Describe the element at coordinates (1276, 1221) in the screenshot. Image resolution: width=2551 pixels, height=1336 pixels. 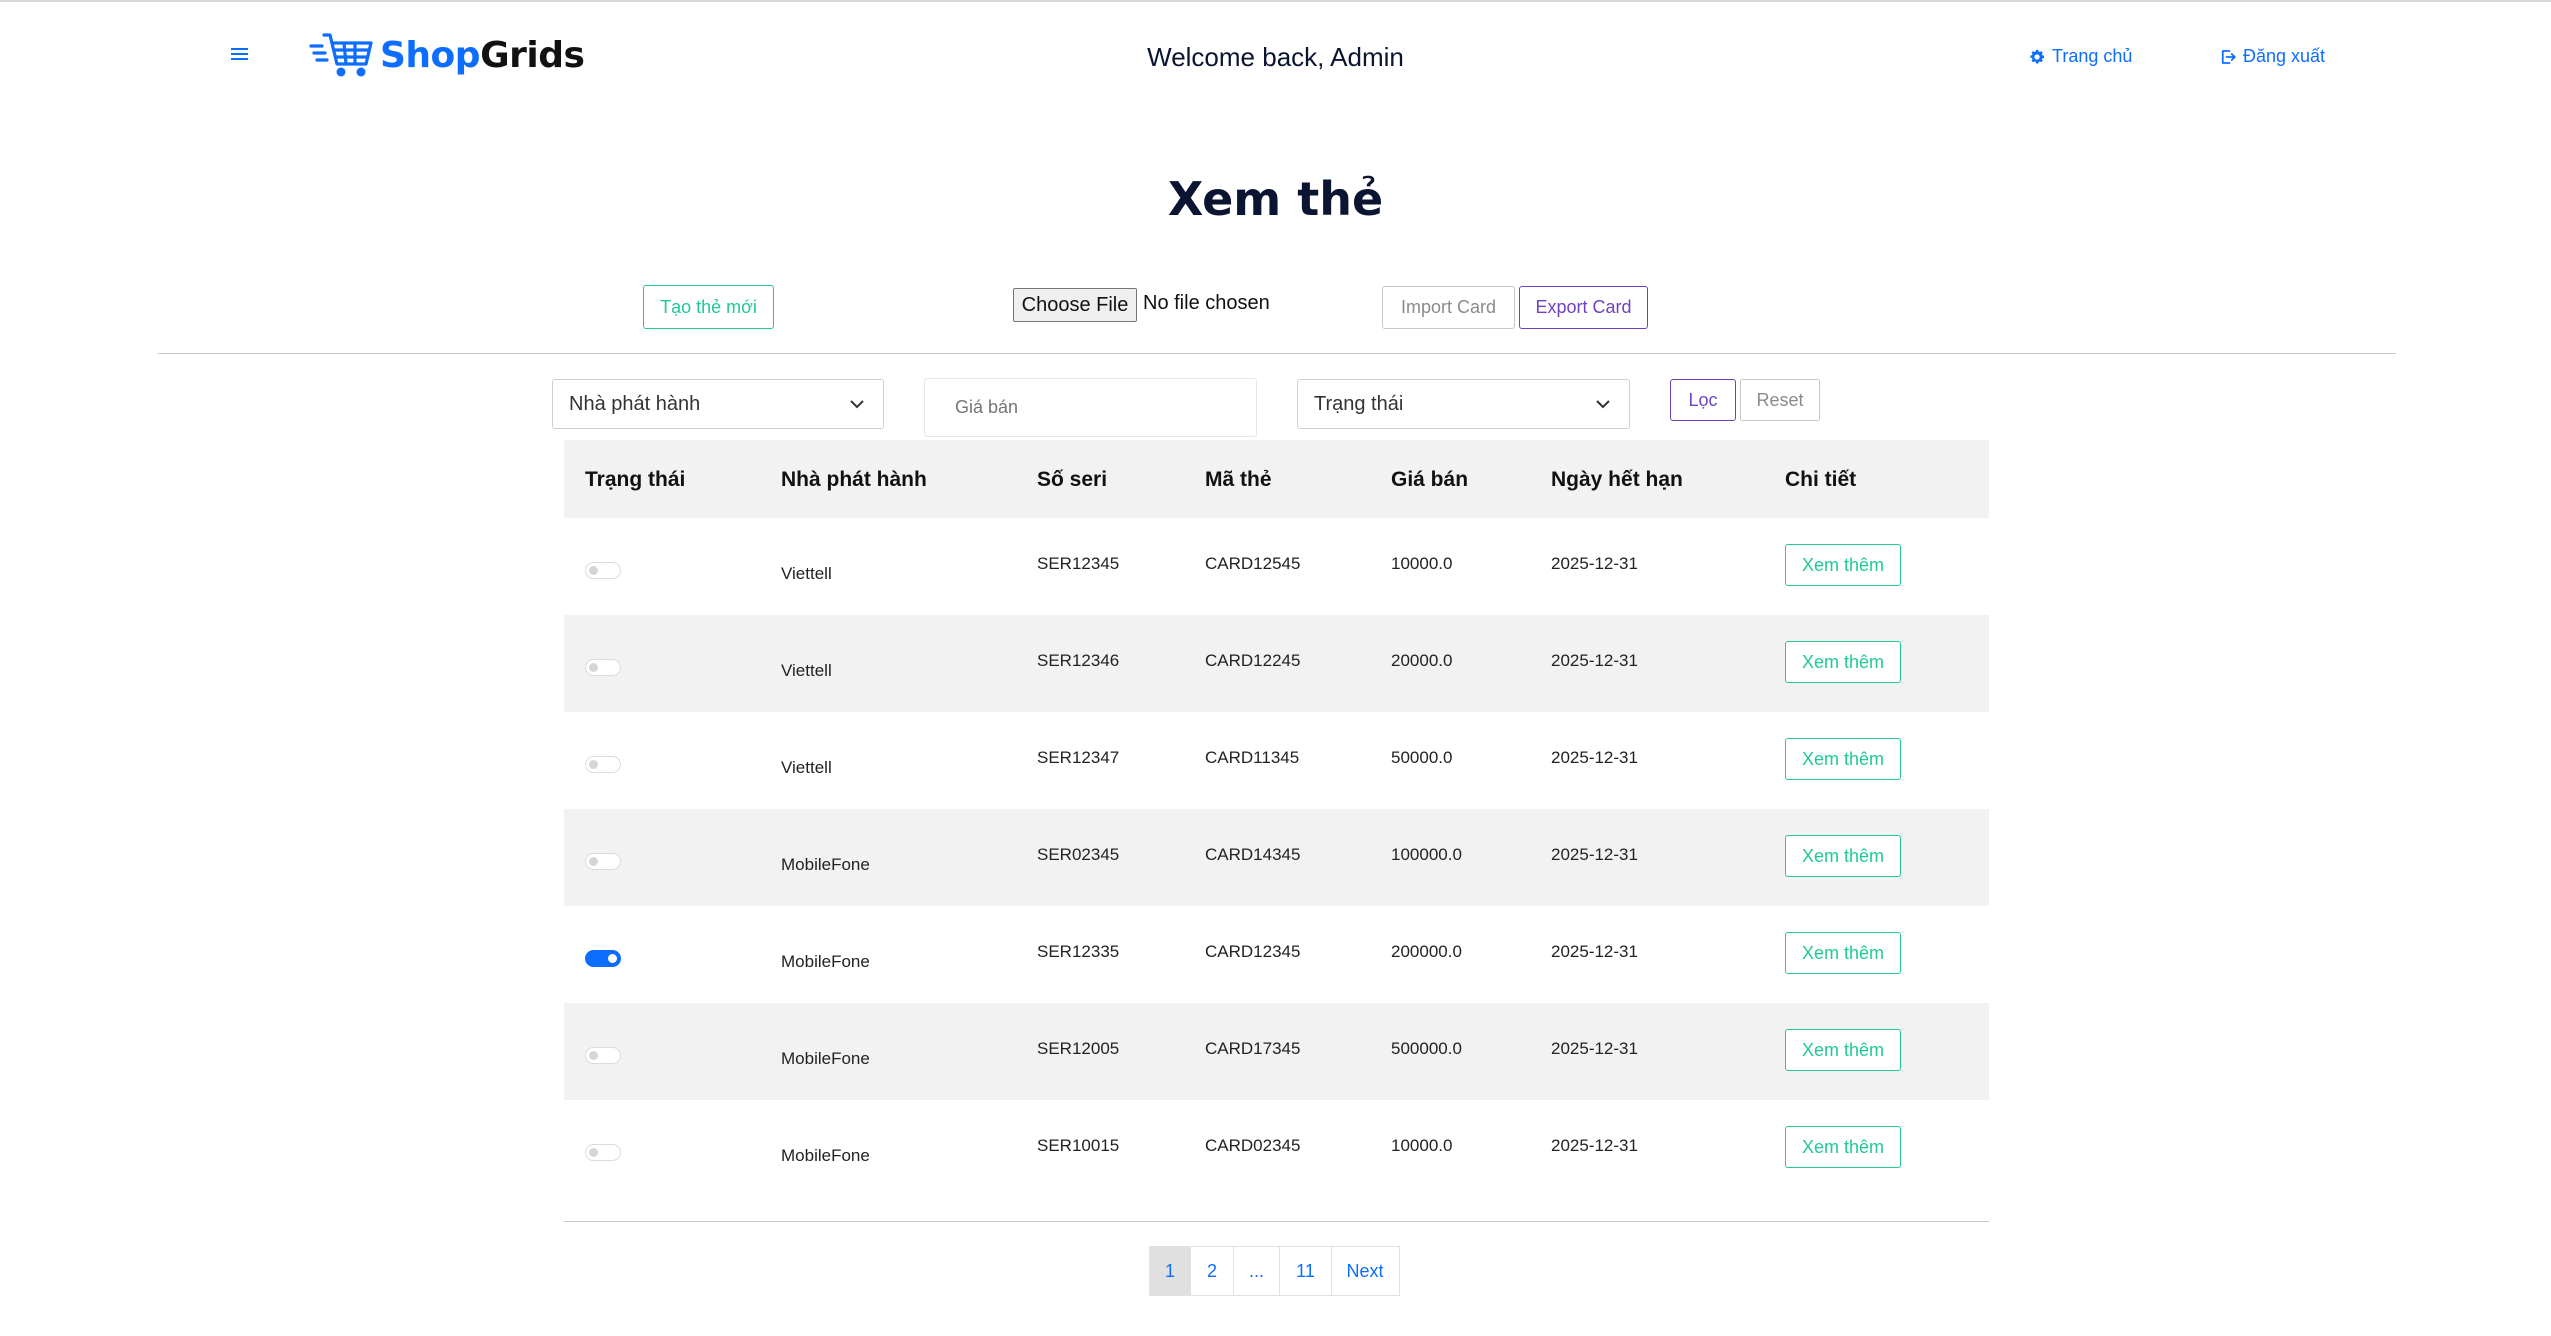
I see `table-bottom-border` at that location.